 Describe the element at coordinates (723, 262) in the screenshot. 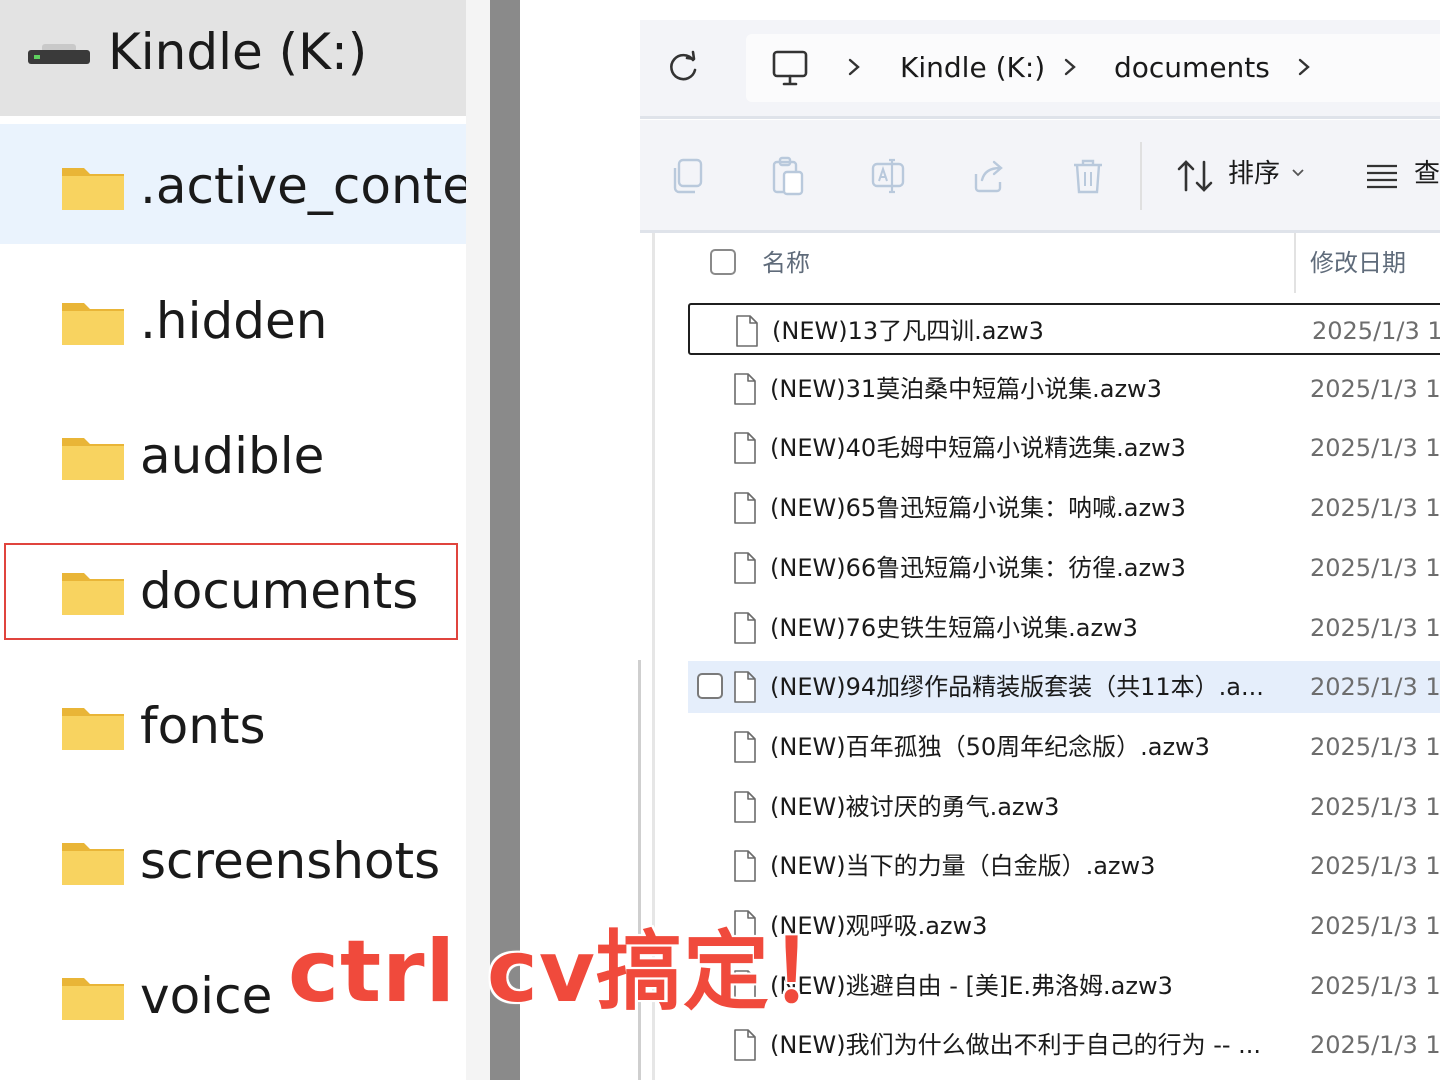

I see `select-all-checkbox` at that location.